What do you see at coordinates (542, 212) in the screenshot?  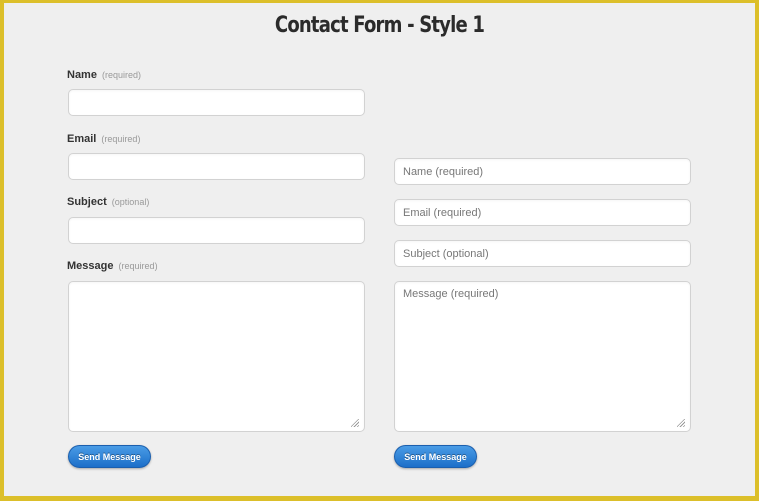 I see `email-placeholder-input: Email (required)` at bounding box center [542, 212].